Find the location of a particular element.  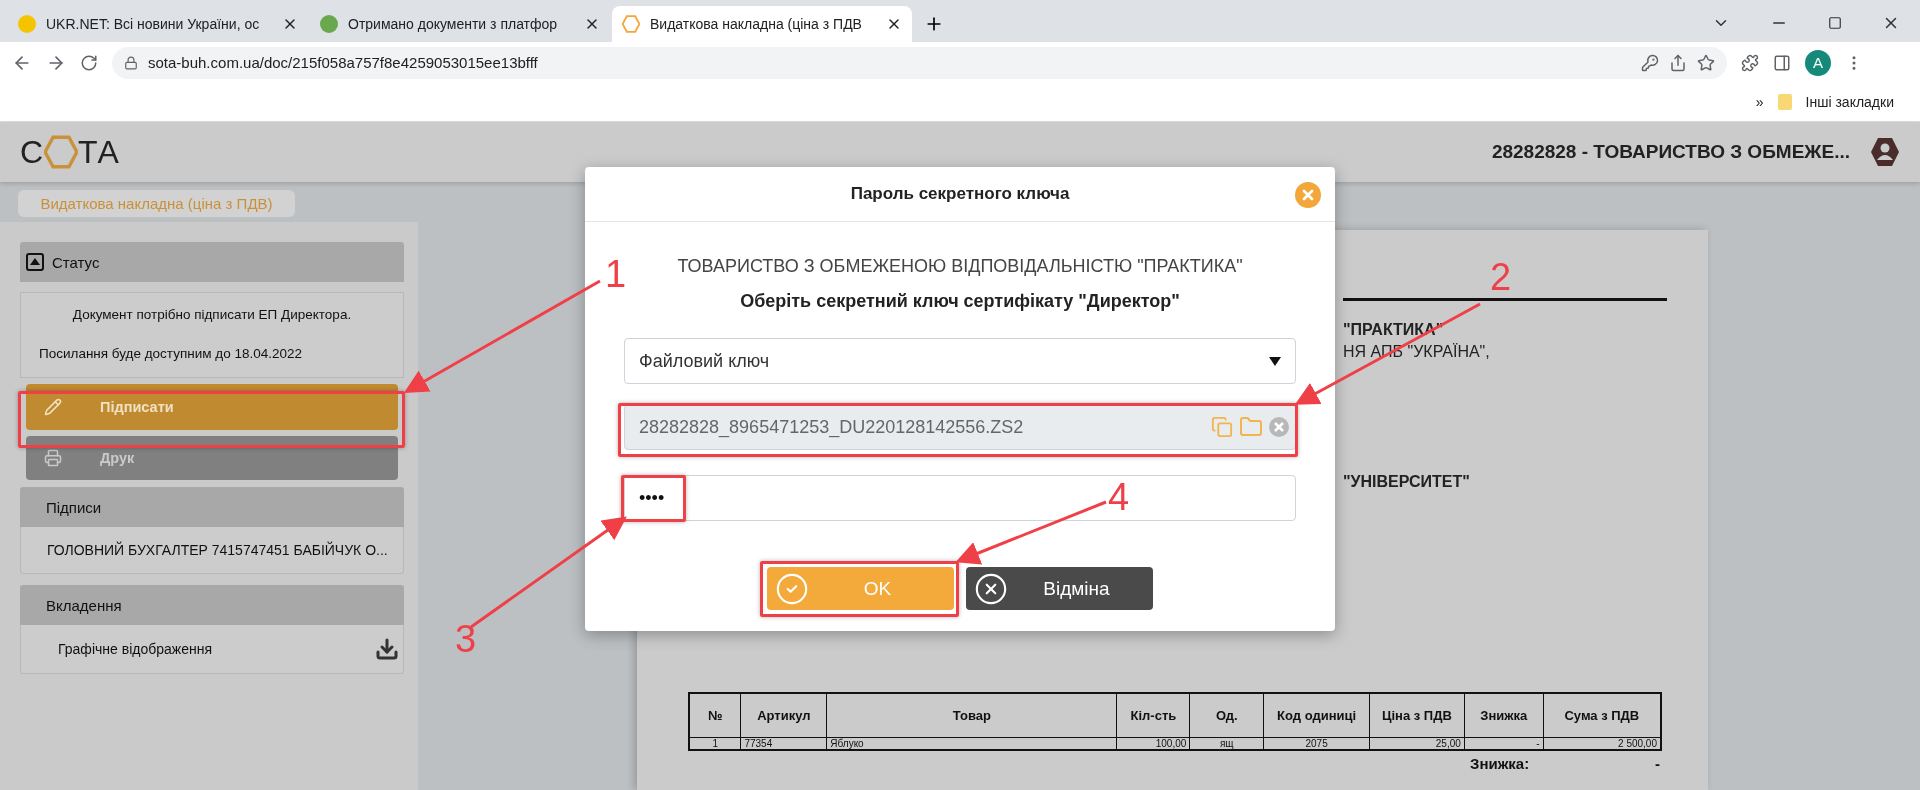

column-header: № is located at coordinates (715, 715).